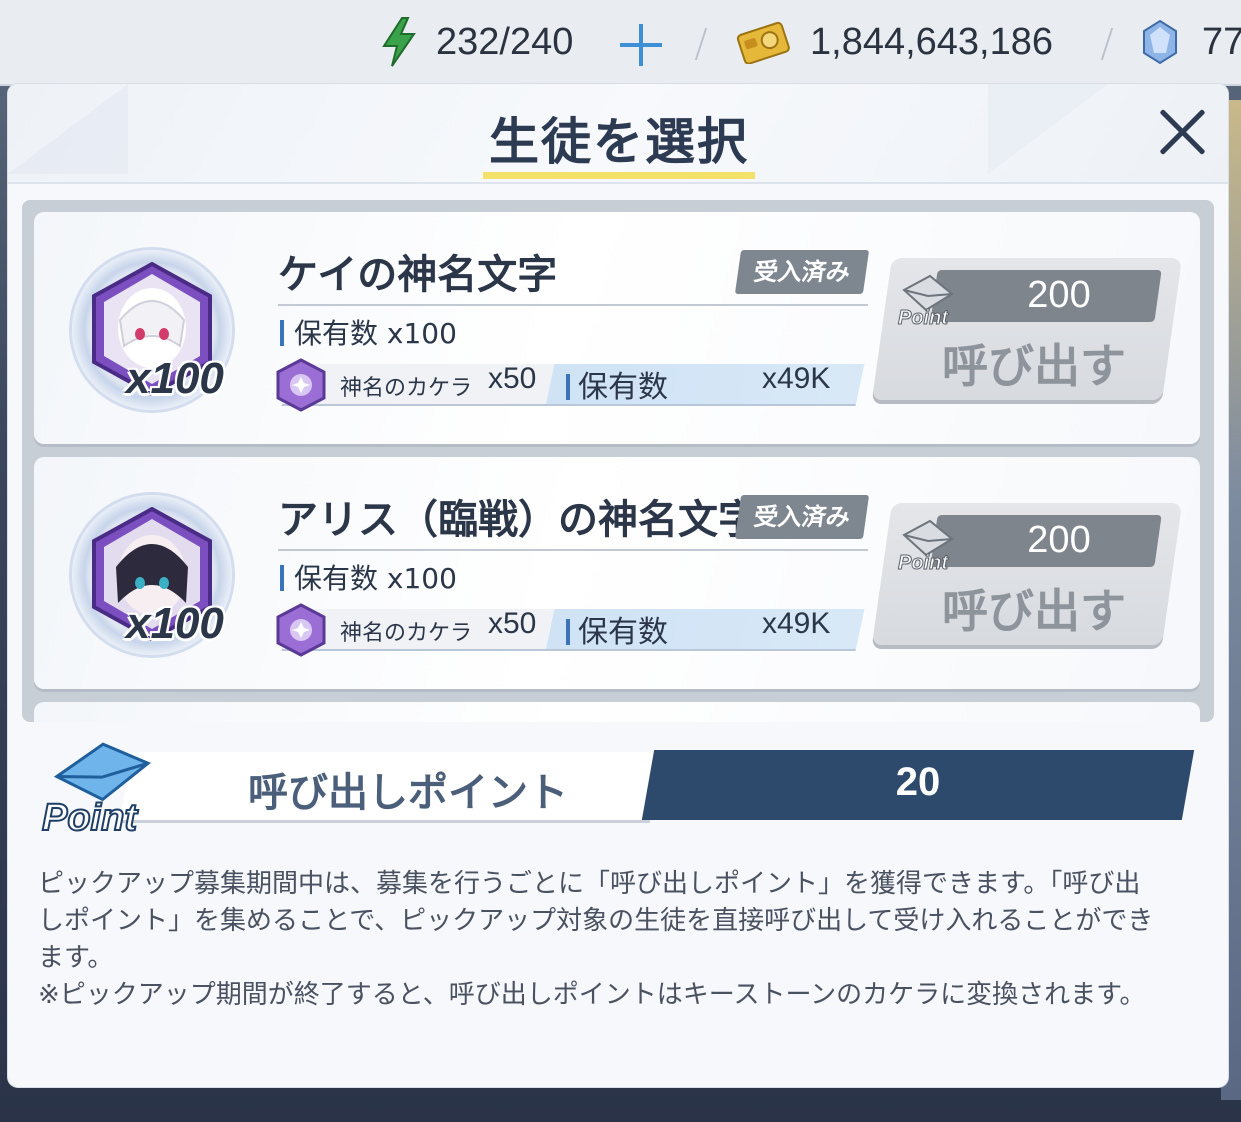 The image size is (1241, 1122). What do you see at coordinates (932, 41) in the screenshot?
I see `credits-value: 1,844,643,186` at bounding box center [932, 41].